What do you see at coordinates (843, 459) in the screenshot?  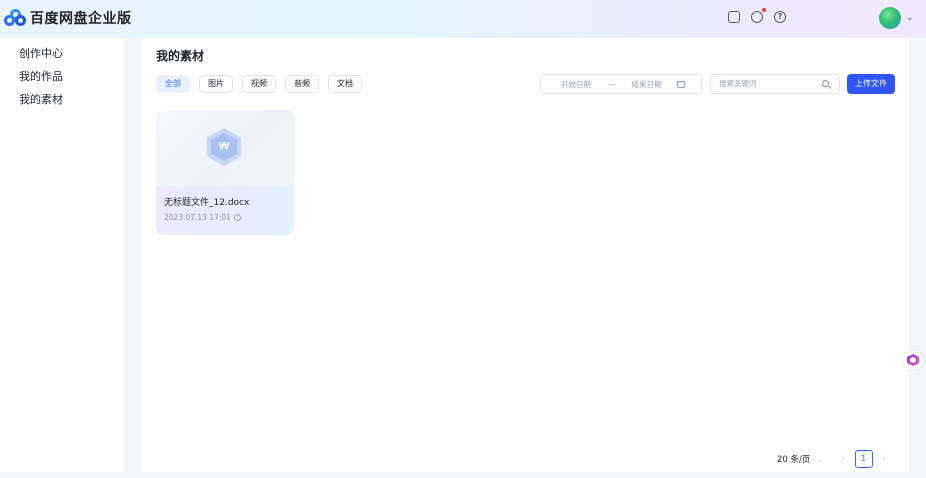 I see `prev-page-icon: ‹` at bounding box center [843, 459].